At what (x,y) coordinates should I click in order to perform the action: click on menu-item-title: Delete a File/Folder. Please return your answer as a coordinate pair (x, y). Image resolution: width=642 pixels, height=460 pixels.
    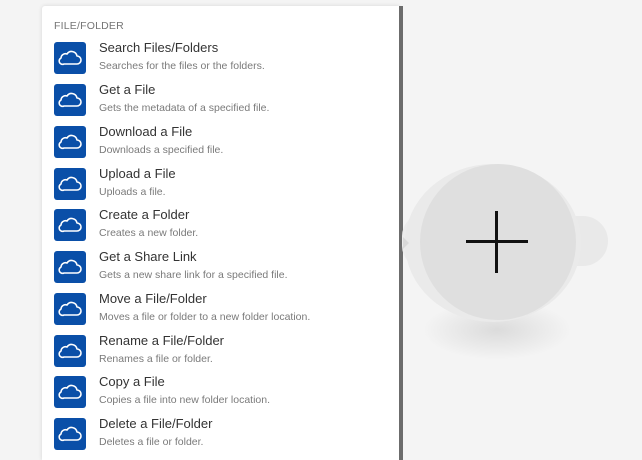
    Looking at the image, I should click on (156, 423).